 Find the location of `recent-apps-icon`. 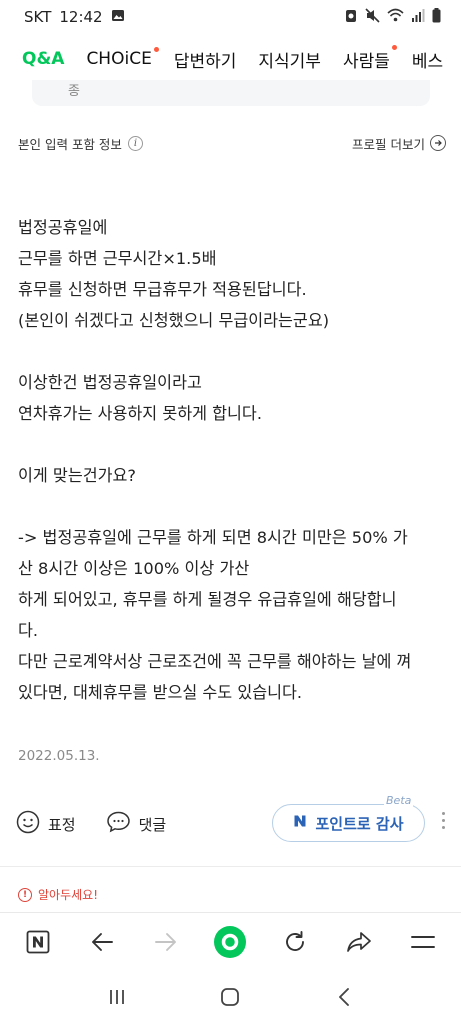

recent-apps-icon is located at coordinates (117, 999).